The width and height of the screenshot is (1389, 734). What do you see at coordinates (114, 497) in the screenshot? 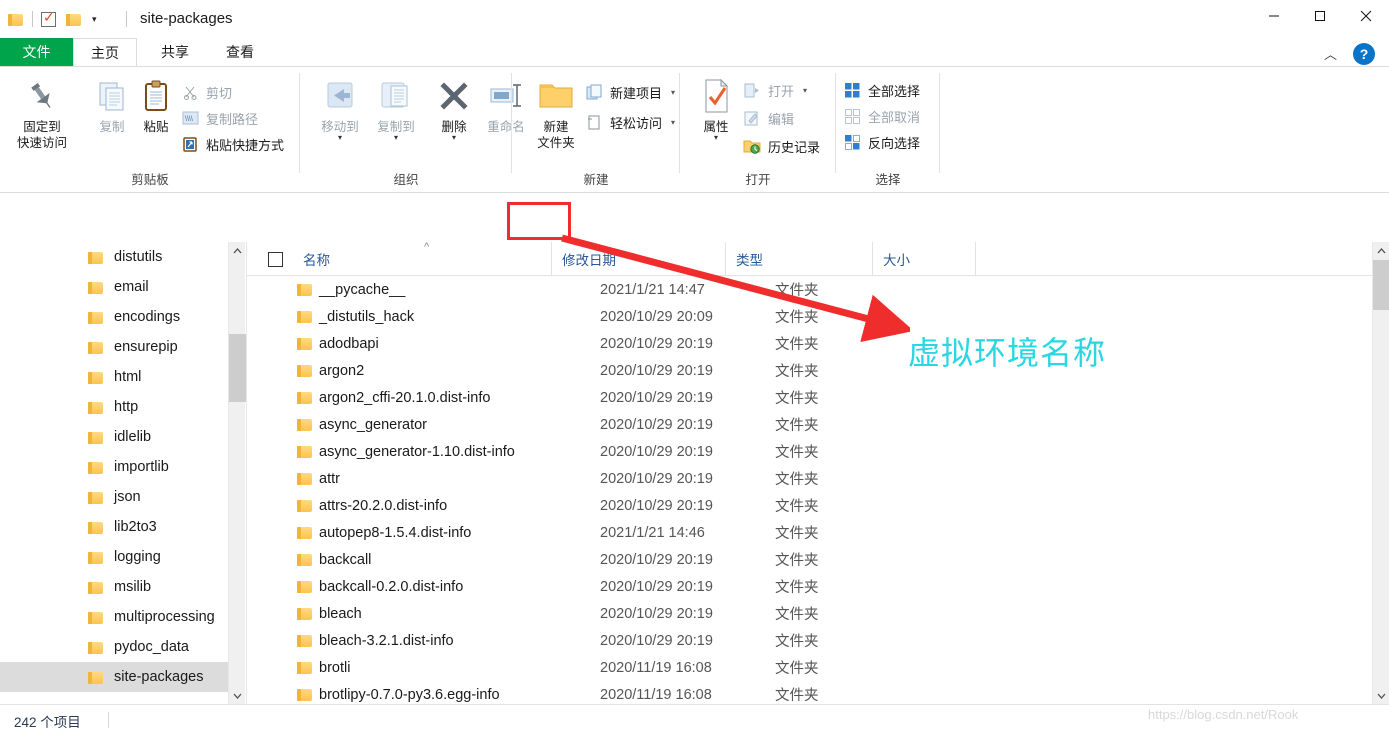
I see `nav-item: json` at bounding box center [114, 497].